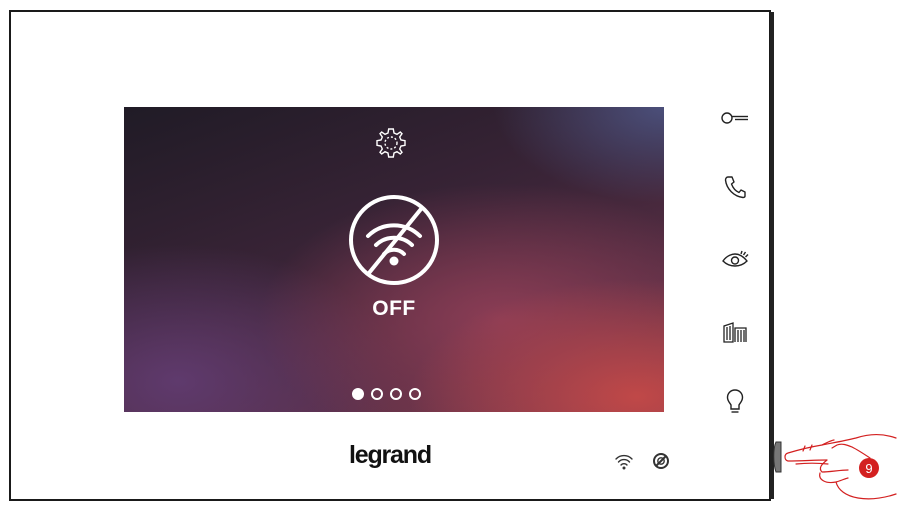  Describe the element at coordinates (868, 468) in the screenshot. I see `step-number: 9` at that location.